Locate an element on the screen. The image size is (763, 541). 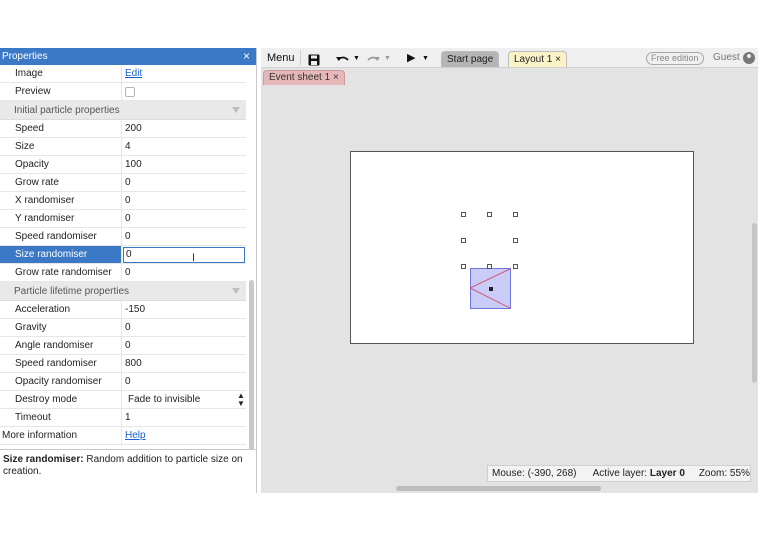
guest-label: Guest is located at coordinates (726, 58).